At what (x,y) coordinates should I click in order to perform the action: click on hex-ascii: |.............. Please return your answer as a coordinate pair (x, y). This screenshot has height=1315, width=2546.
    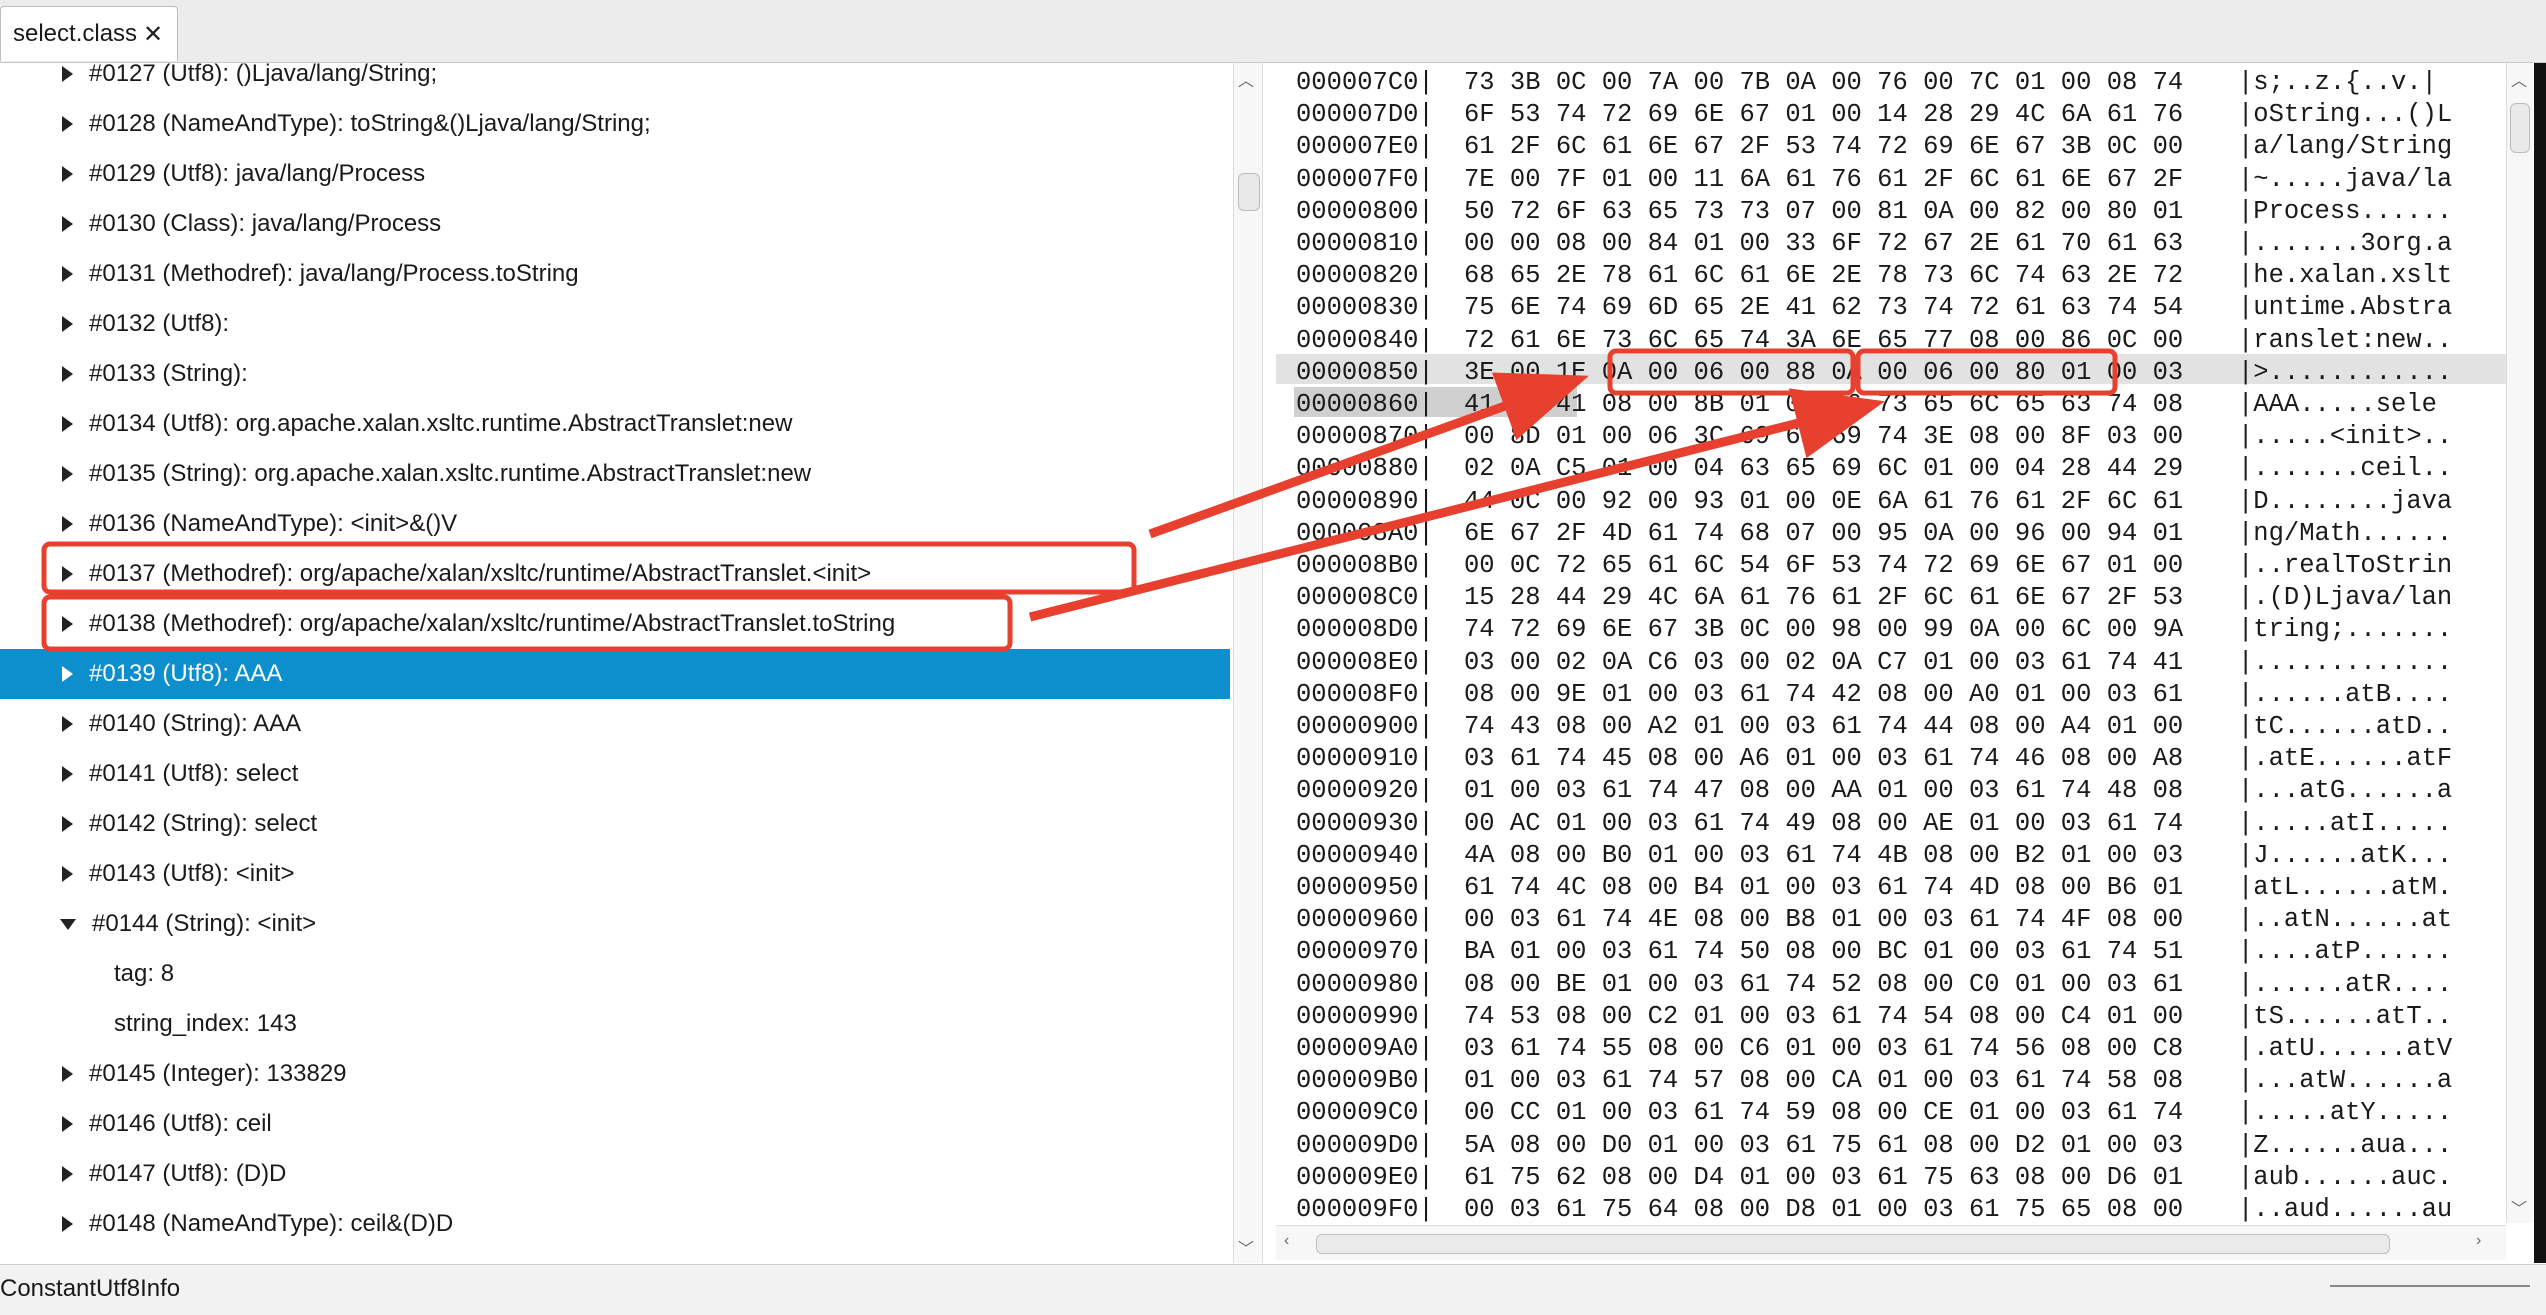
    Looking at the image, I should click on (2345, 662).